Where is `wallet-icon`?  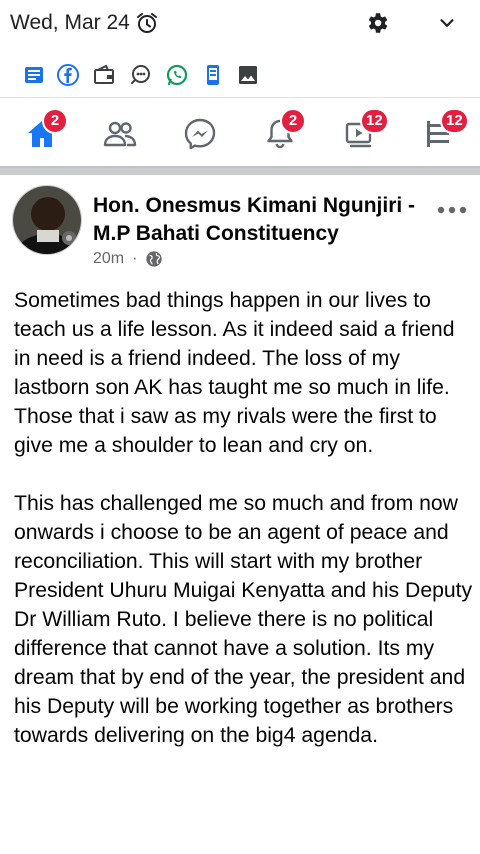
wallet-icon is located at coordinates (104, 74).